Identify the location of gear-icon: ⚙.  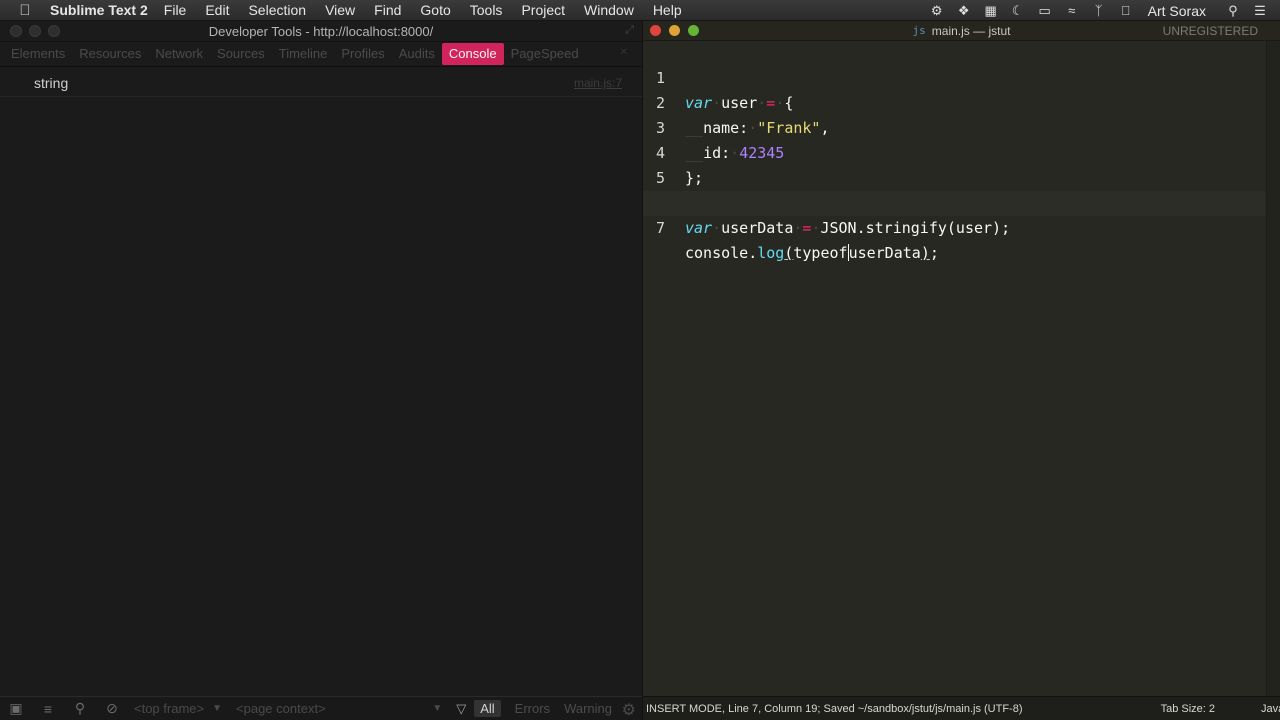
(629, 710).